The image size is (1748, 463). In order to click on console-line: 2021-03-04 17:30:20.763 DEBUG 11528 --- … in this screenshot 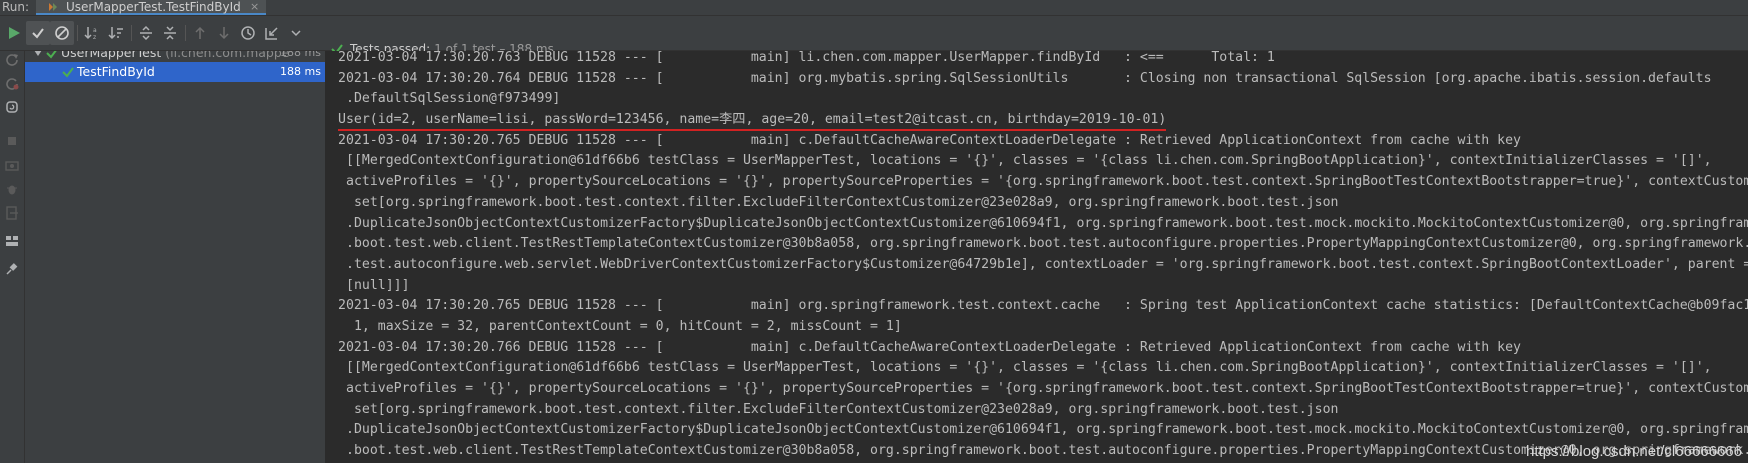, I will do `click(806, 58)`.